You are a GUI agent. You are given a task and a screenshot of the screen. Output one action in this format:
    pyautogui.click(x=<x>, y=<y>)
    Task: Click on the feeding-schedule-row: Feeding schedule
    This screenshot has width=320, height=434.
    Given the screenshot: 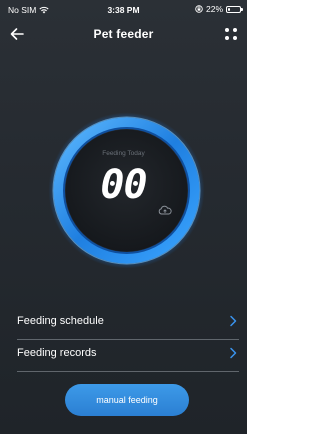 What is the action you would take?
    pyautogui.click(x=128, y=323)
    